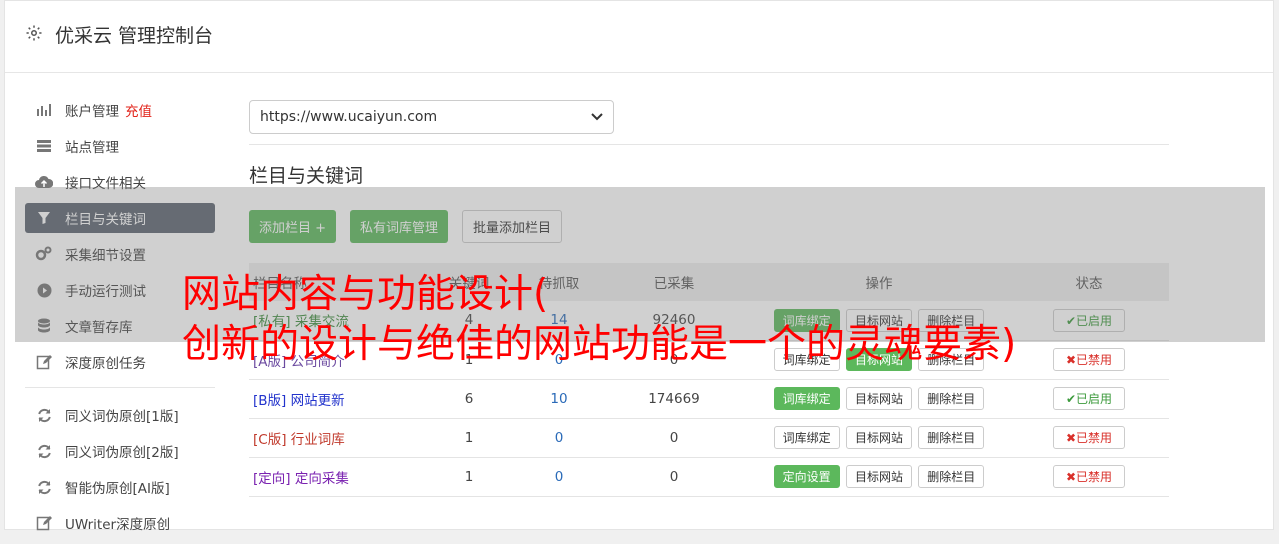 The width and height of the screenshot is (1279, 544). I want to click on sidebar-item-account: 账户管理 充值, so click(120, 110).